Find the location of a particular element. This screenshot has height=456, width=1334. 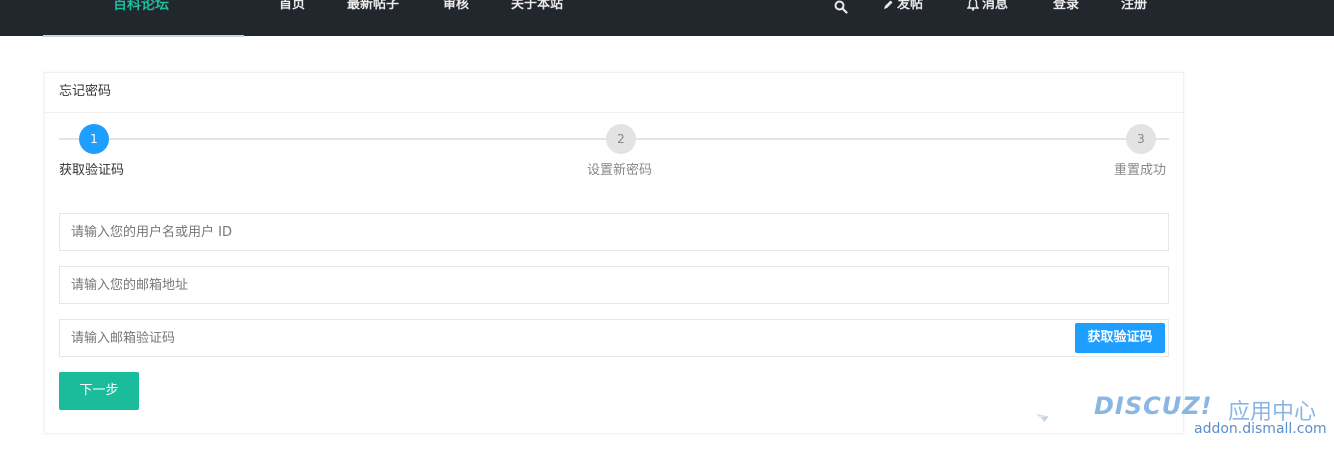

watermark-url: addon.dismall.com is located at coordinates (1260, 429).